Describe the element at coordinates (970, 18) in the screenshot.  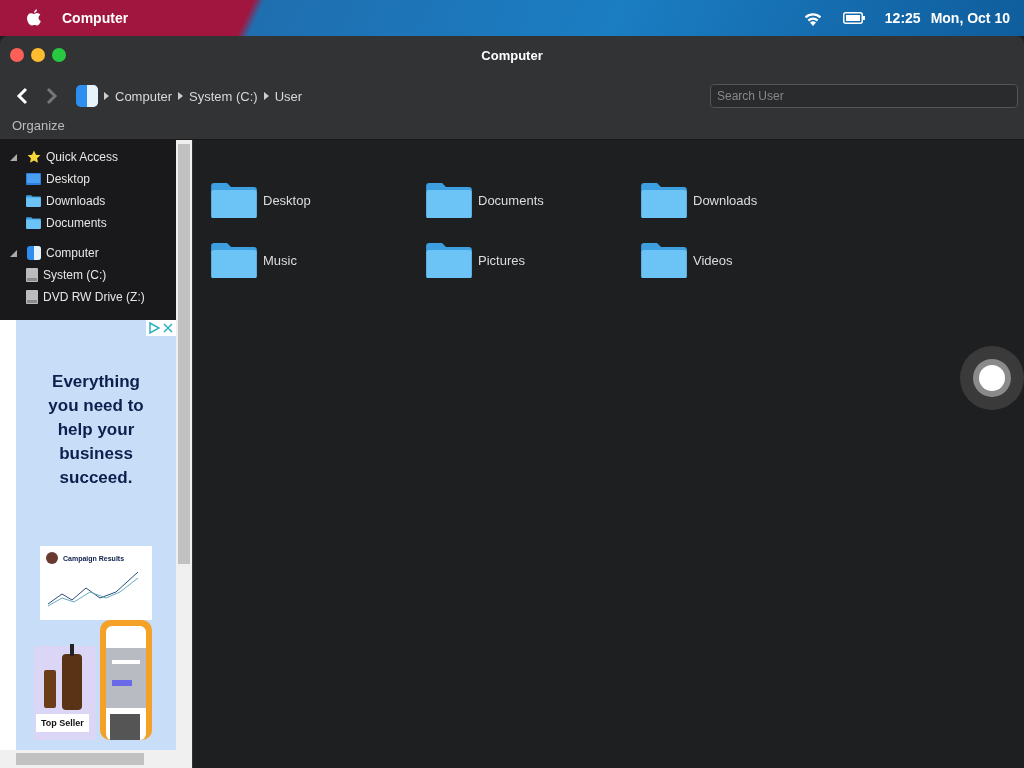
I see `clock-date: Mon, Oct 10` at that location.